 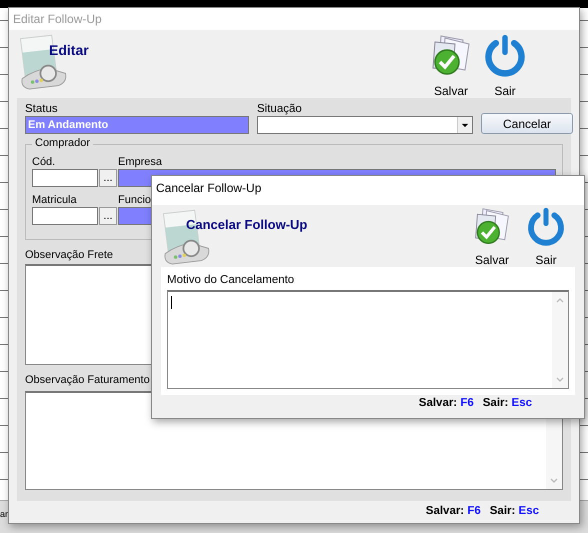 I want to click on field-label: Funcio, so click(x=135, y=200).